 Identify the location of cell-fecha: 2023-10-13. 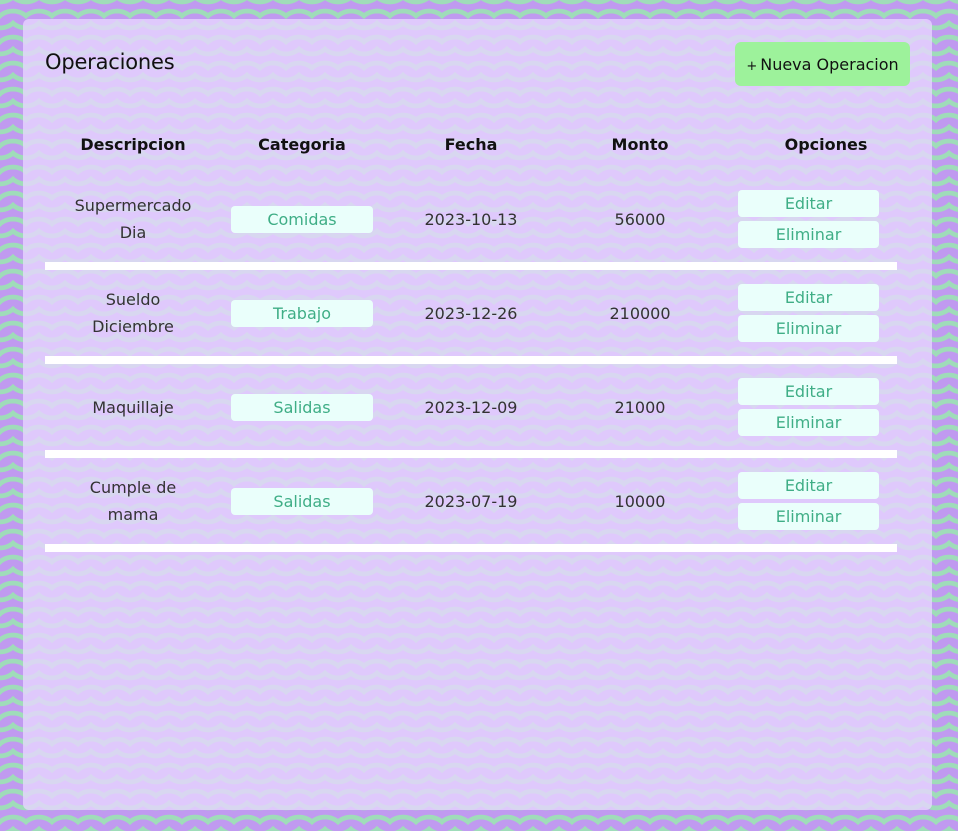
(471, 219).